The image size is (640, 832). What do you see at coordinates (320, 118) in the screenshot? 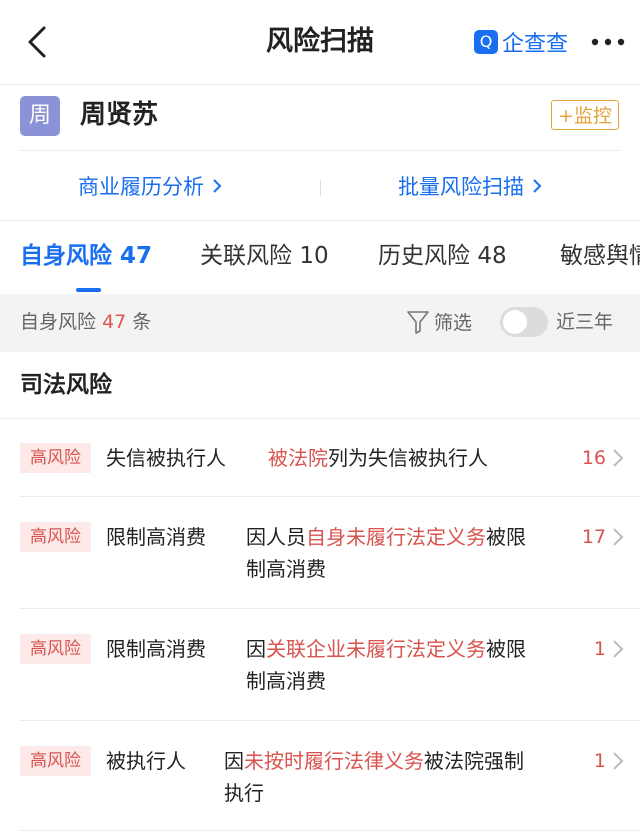
I see `person-header: 周 周贤苏 +监控` at bounding box center [320, 118].